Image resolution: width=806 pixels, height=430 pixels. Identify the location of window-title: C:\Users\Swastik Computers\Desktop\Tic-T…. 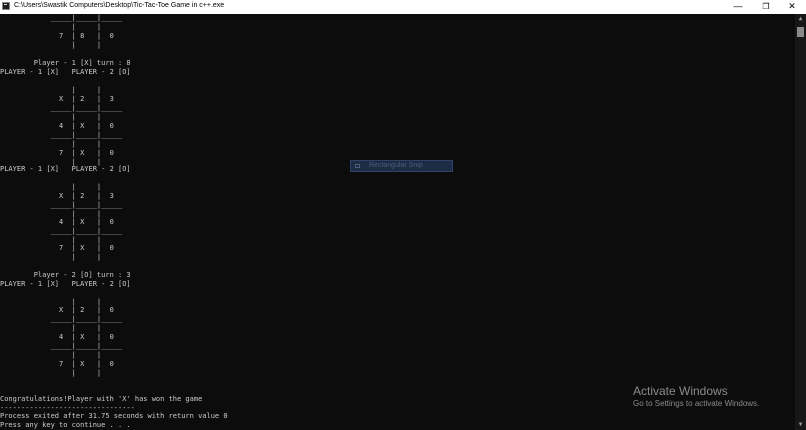
(119, 5).